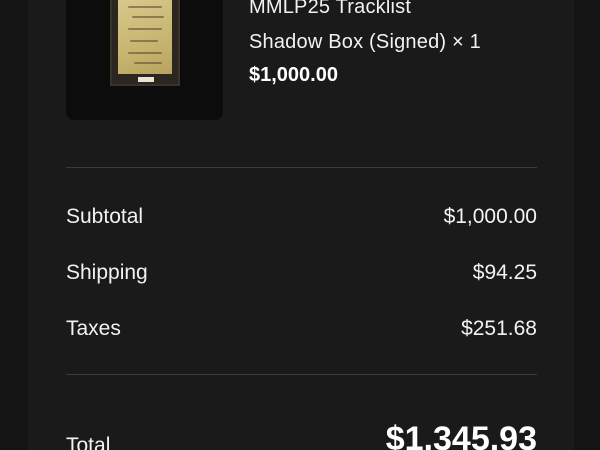 The width and height of the screenshot is (600, 450). Describe the element at coordinates (301, 276) in the screenshot. I see `shipping-row: Shipping $94.25` at that location.